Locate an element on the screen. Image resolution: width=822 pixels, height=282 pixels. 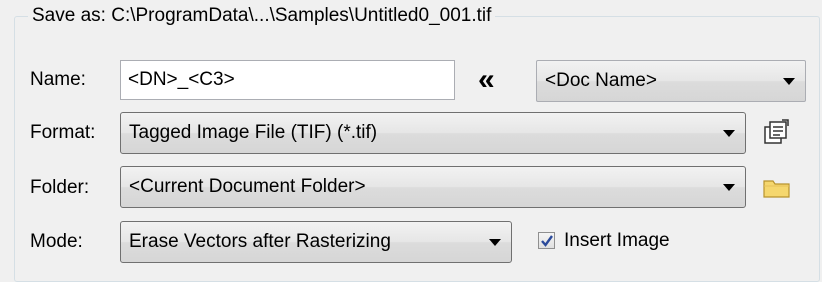
folder-select: <Current Document Folder> is located at coordinates (433, 187).